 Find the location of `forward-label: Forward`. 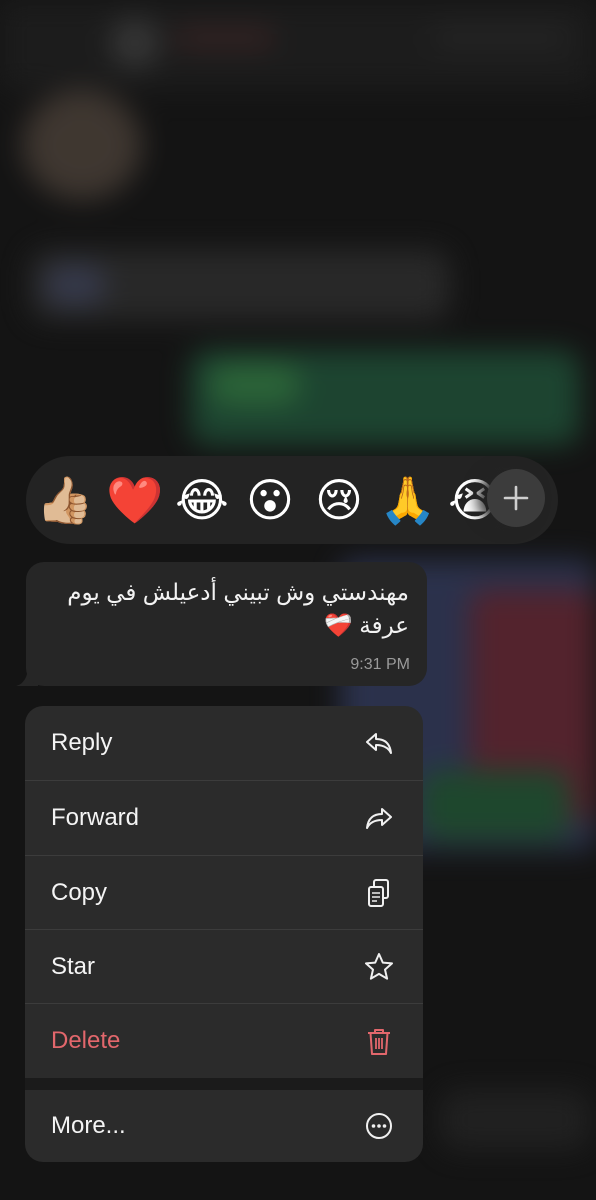

forward-label: Forward is located at coordinates (95, 817).